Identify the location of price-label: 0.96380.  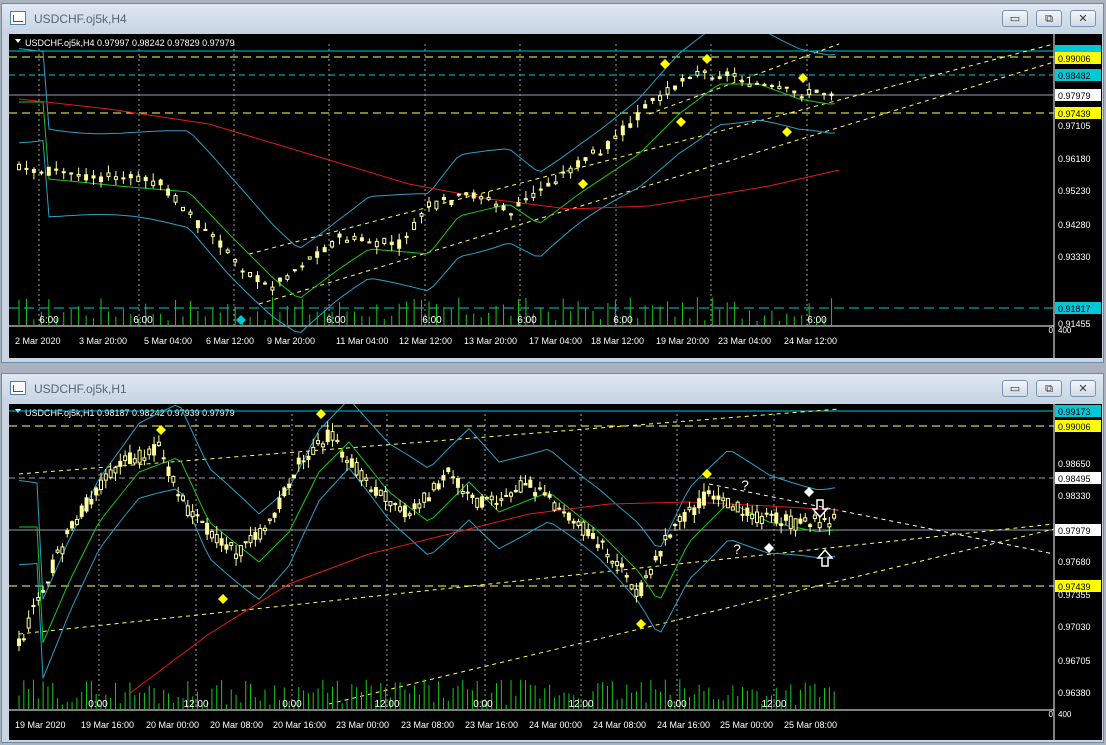
(1074, 693).